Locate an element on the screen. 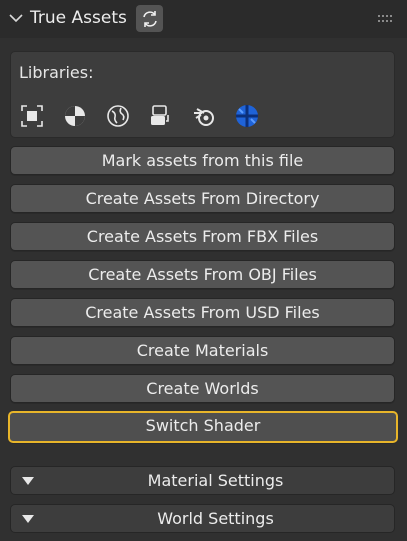 This screenshot has height=541, width=407. material-settings-subpanel: Material Settings is located at coordinates (202, 480).